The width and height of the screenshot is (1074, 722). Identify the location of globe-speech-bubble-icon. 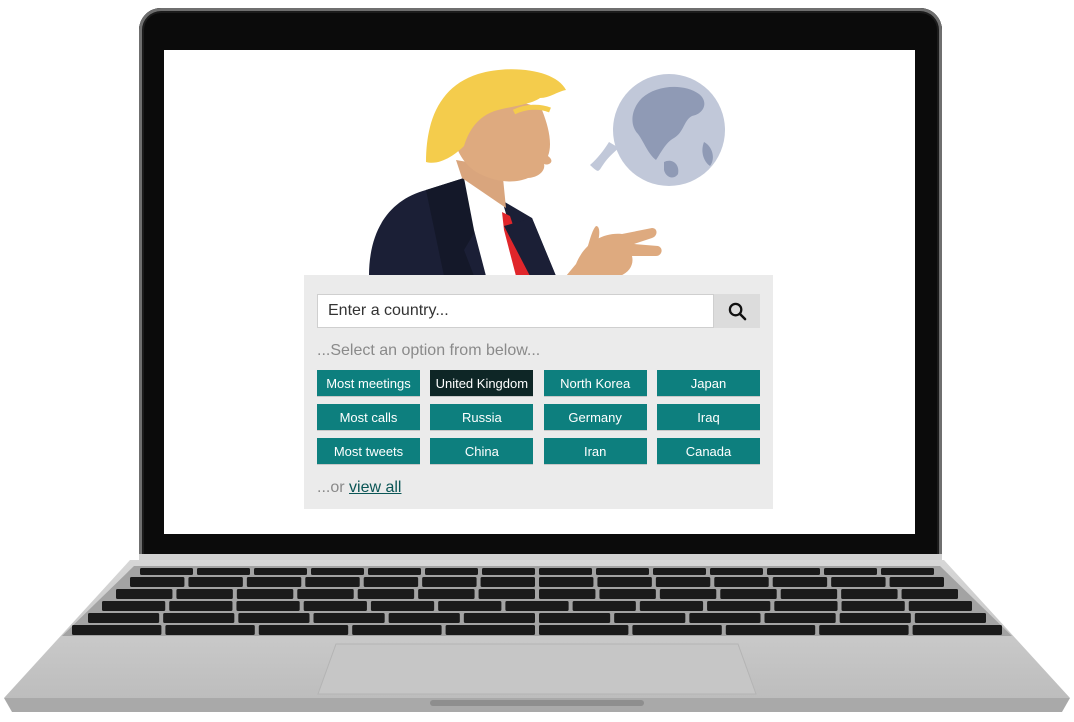
(657, 130).